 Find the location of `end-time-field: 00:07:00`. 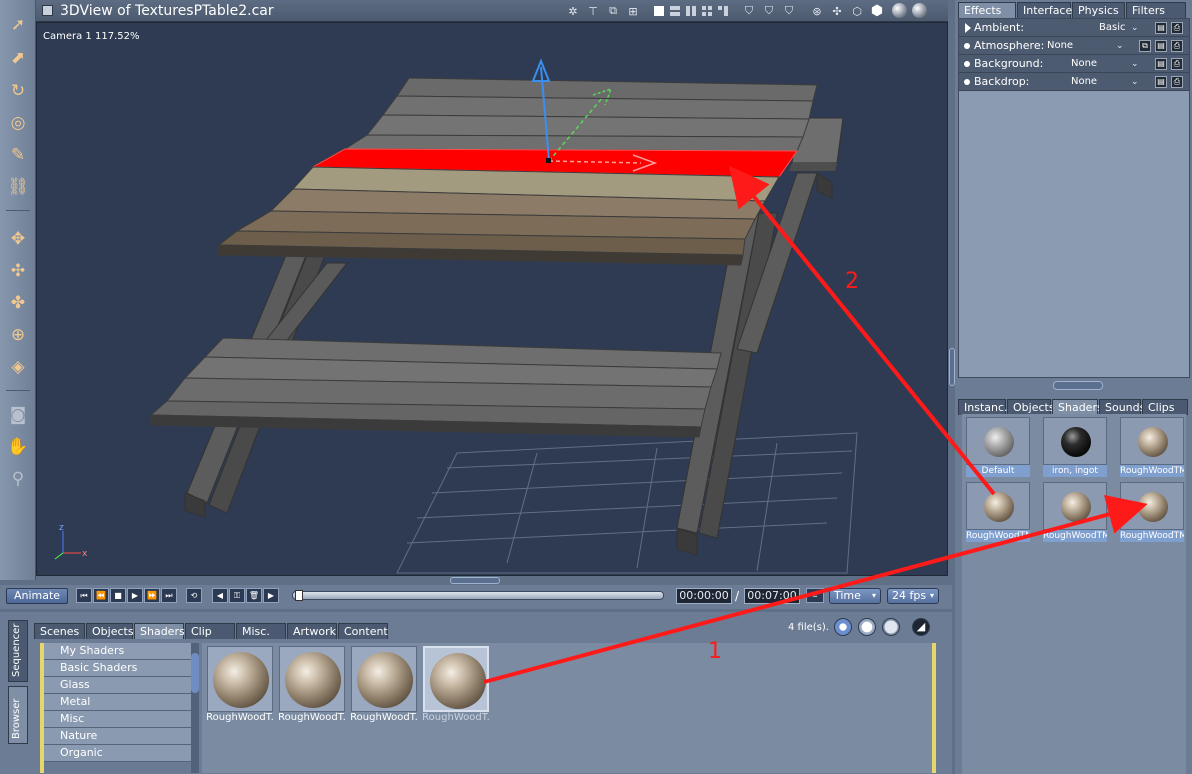

end-time-field: 00:07:00 is located at coordinates (772, 596).